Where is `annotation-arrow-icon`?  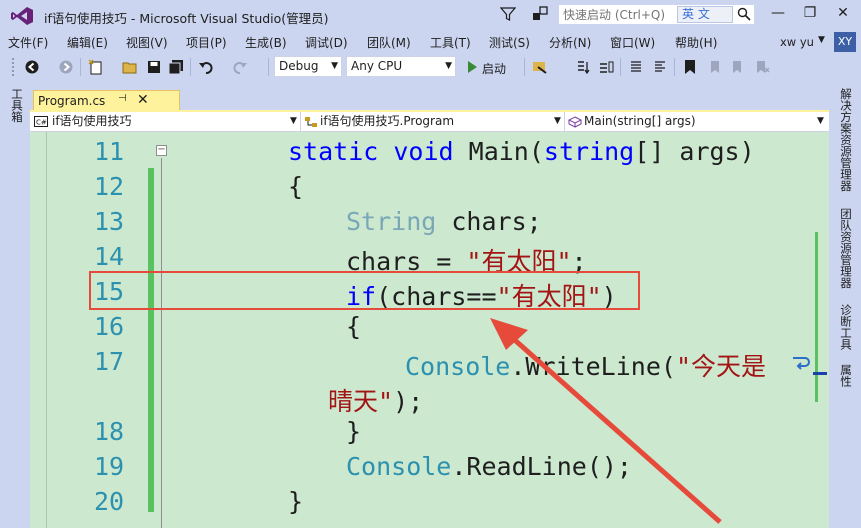 annotation-arrow-icon is located at coordinates (606, 421).